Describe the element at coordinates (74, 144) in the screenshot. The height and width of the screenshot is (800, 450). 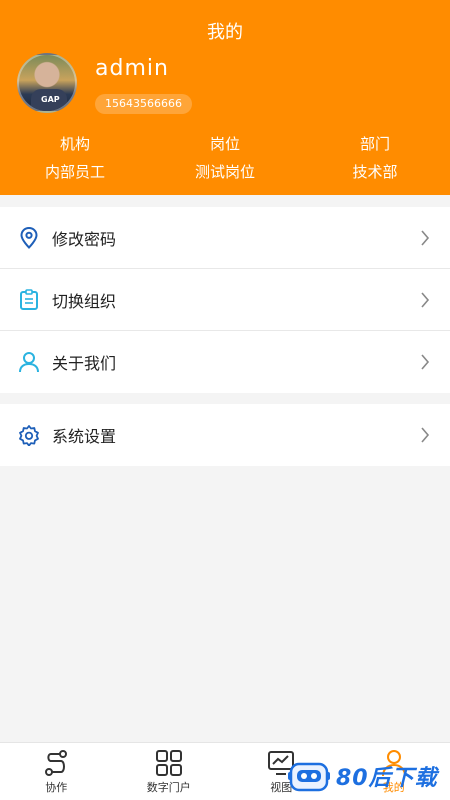
I see `info-label: 机构` at that location.